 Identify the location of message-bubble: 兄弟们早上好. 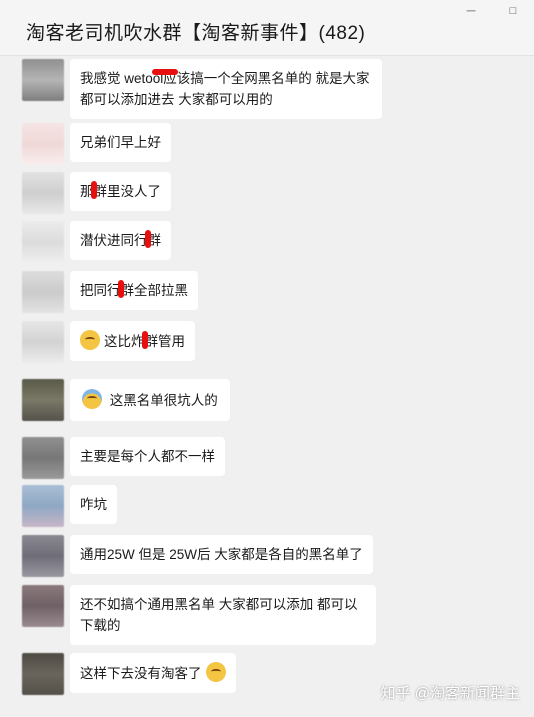
(120, 142).